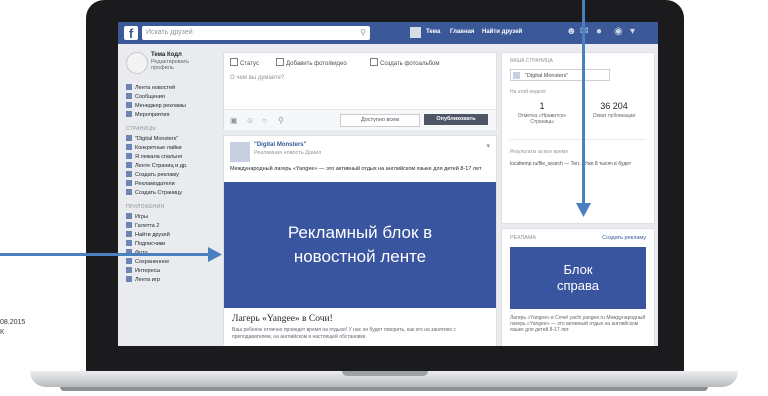 This screenshot has height=396, width=768. I want to click on sidebar-item-app: Интересы, so click(143, 271).